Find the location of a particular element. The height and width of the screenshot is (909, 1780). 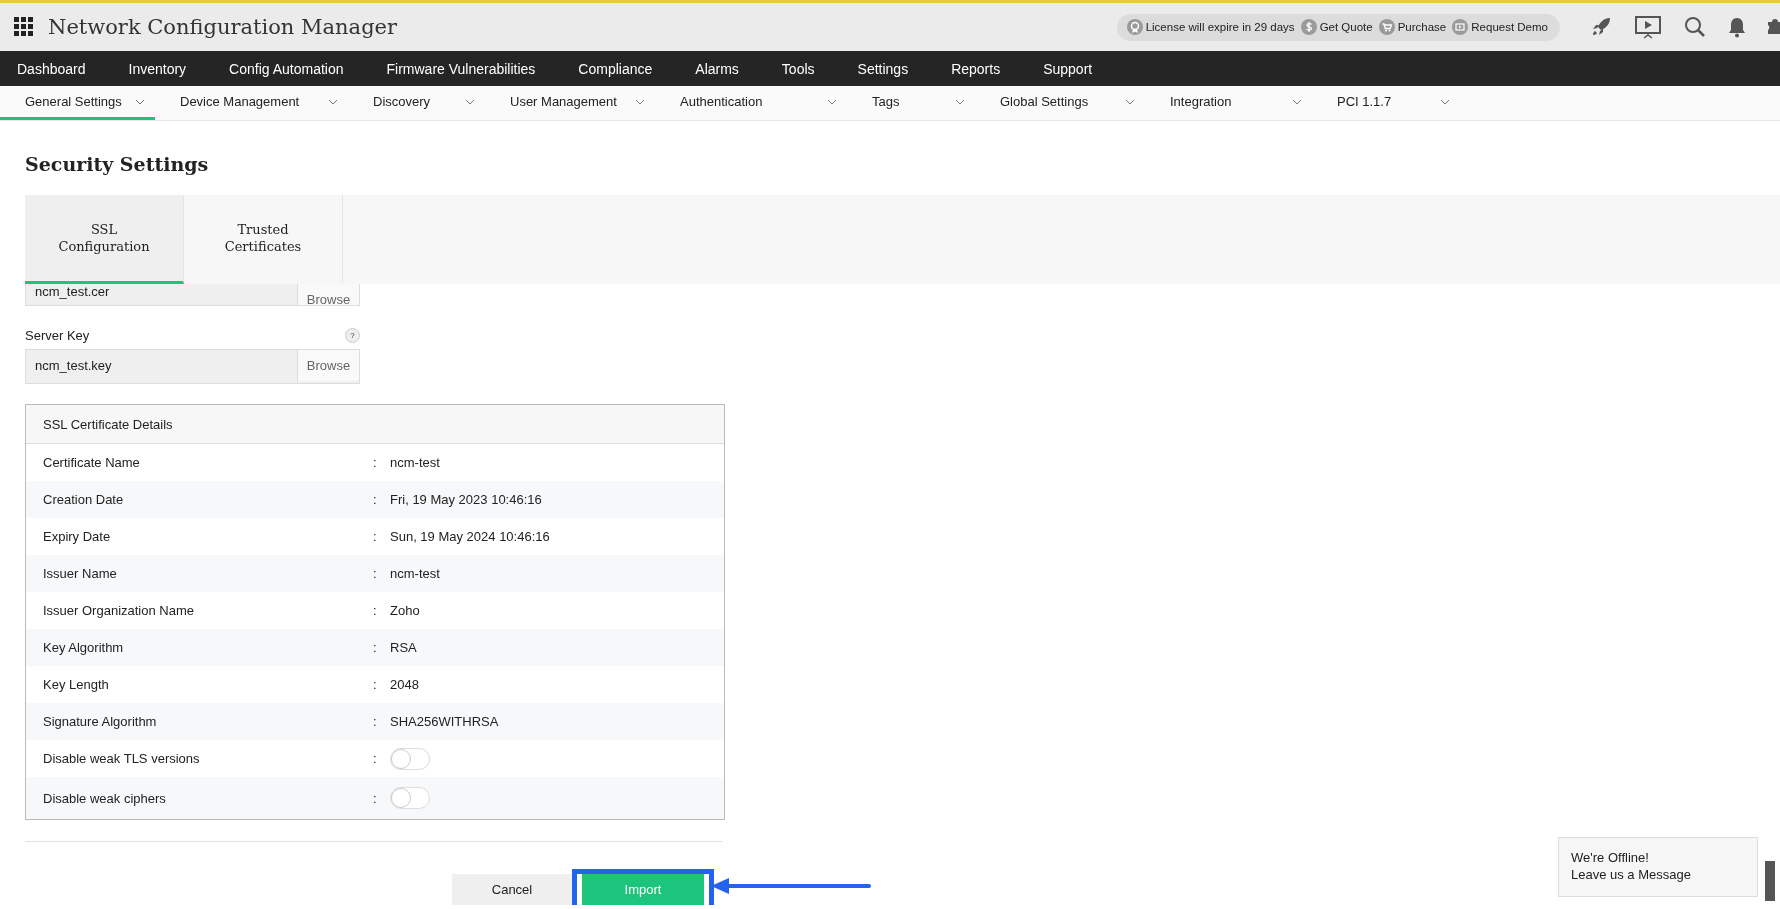

subnav-tab: Integration is located at coordinates (1228, 103).